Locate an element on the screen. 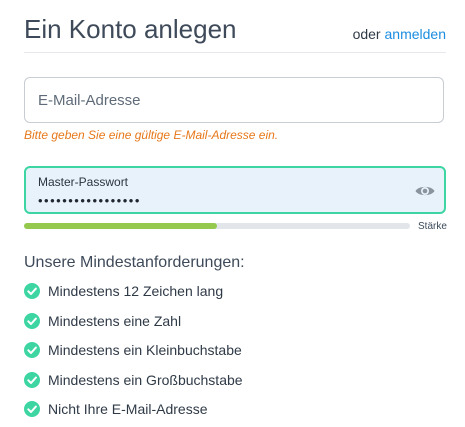 The height and width of the screenshot is (427, 465). strength-meter is located at coordinates (217, 226).